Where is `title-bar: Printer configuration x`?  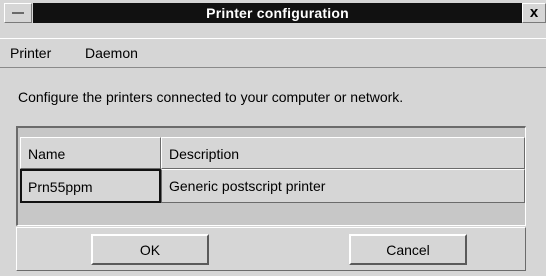 title-bar: Printer configuration x is located at coordinates (273, 13).